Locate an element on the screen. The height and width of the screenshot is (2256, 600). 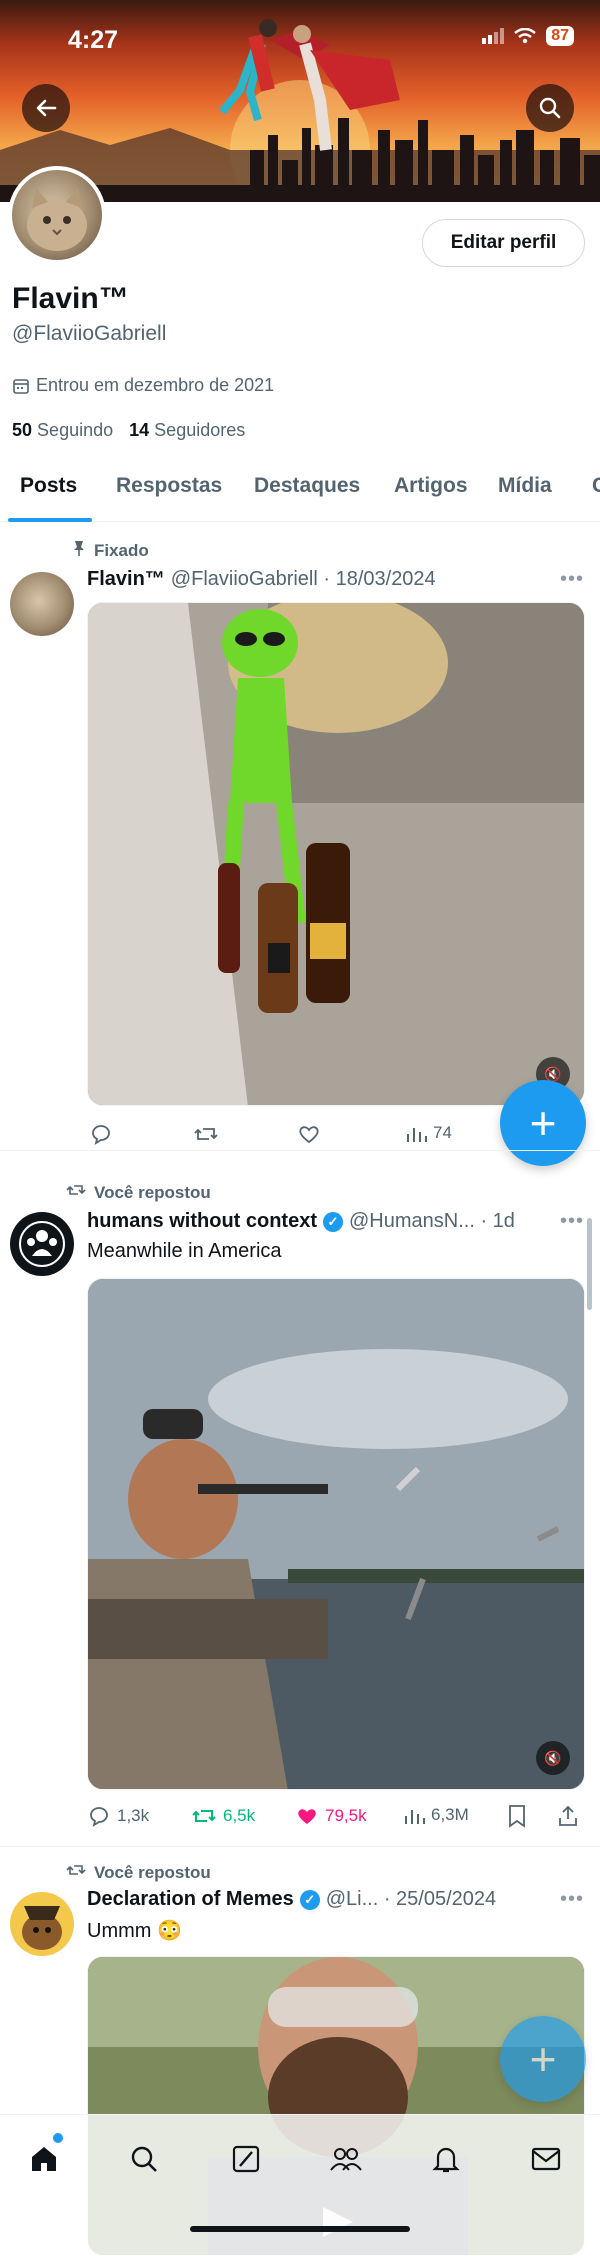
joined-date: Entrou em dezembro de 2021 is located at coordinates (143, 385).